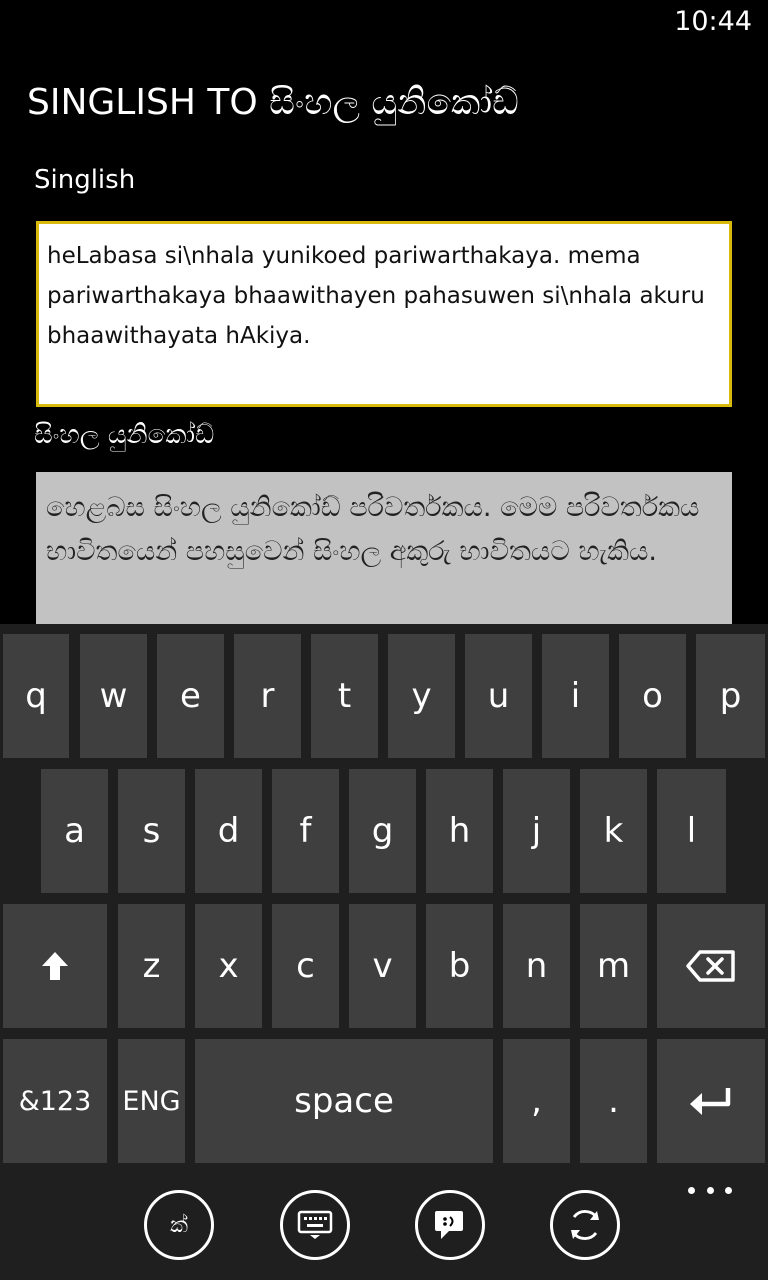 The image size is (768, 1280). I want to click on status-time: 10:44, so click(713, 21).